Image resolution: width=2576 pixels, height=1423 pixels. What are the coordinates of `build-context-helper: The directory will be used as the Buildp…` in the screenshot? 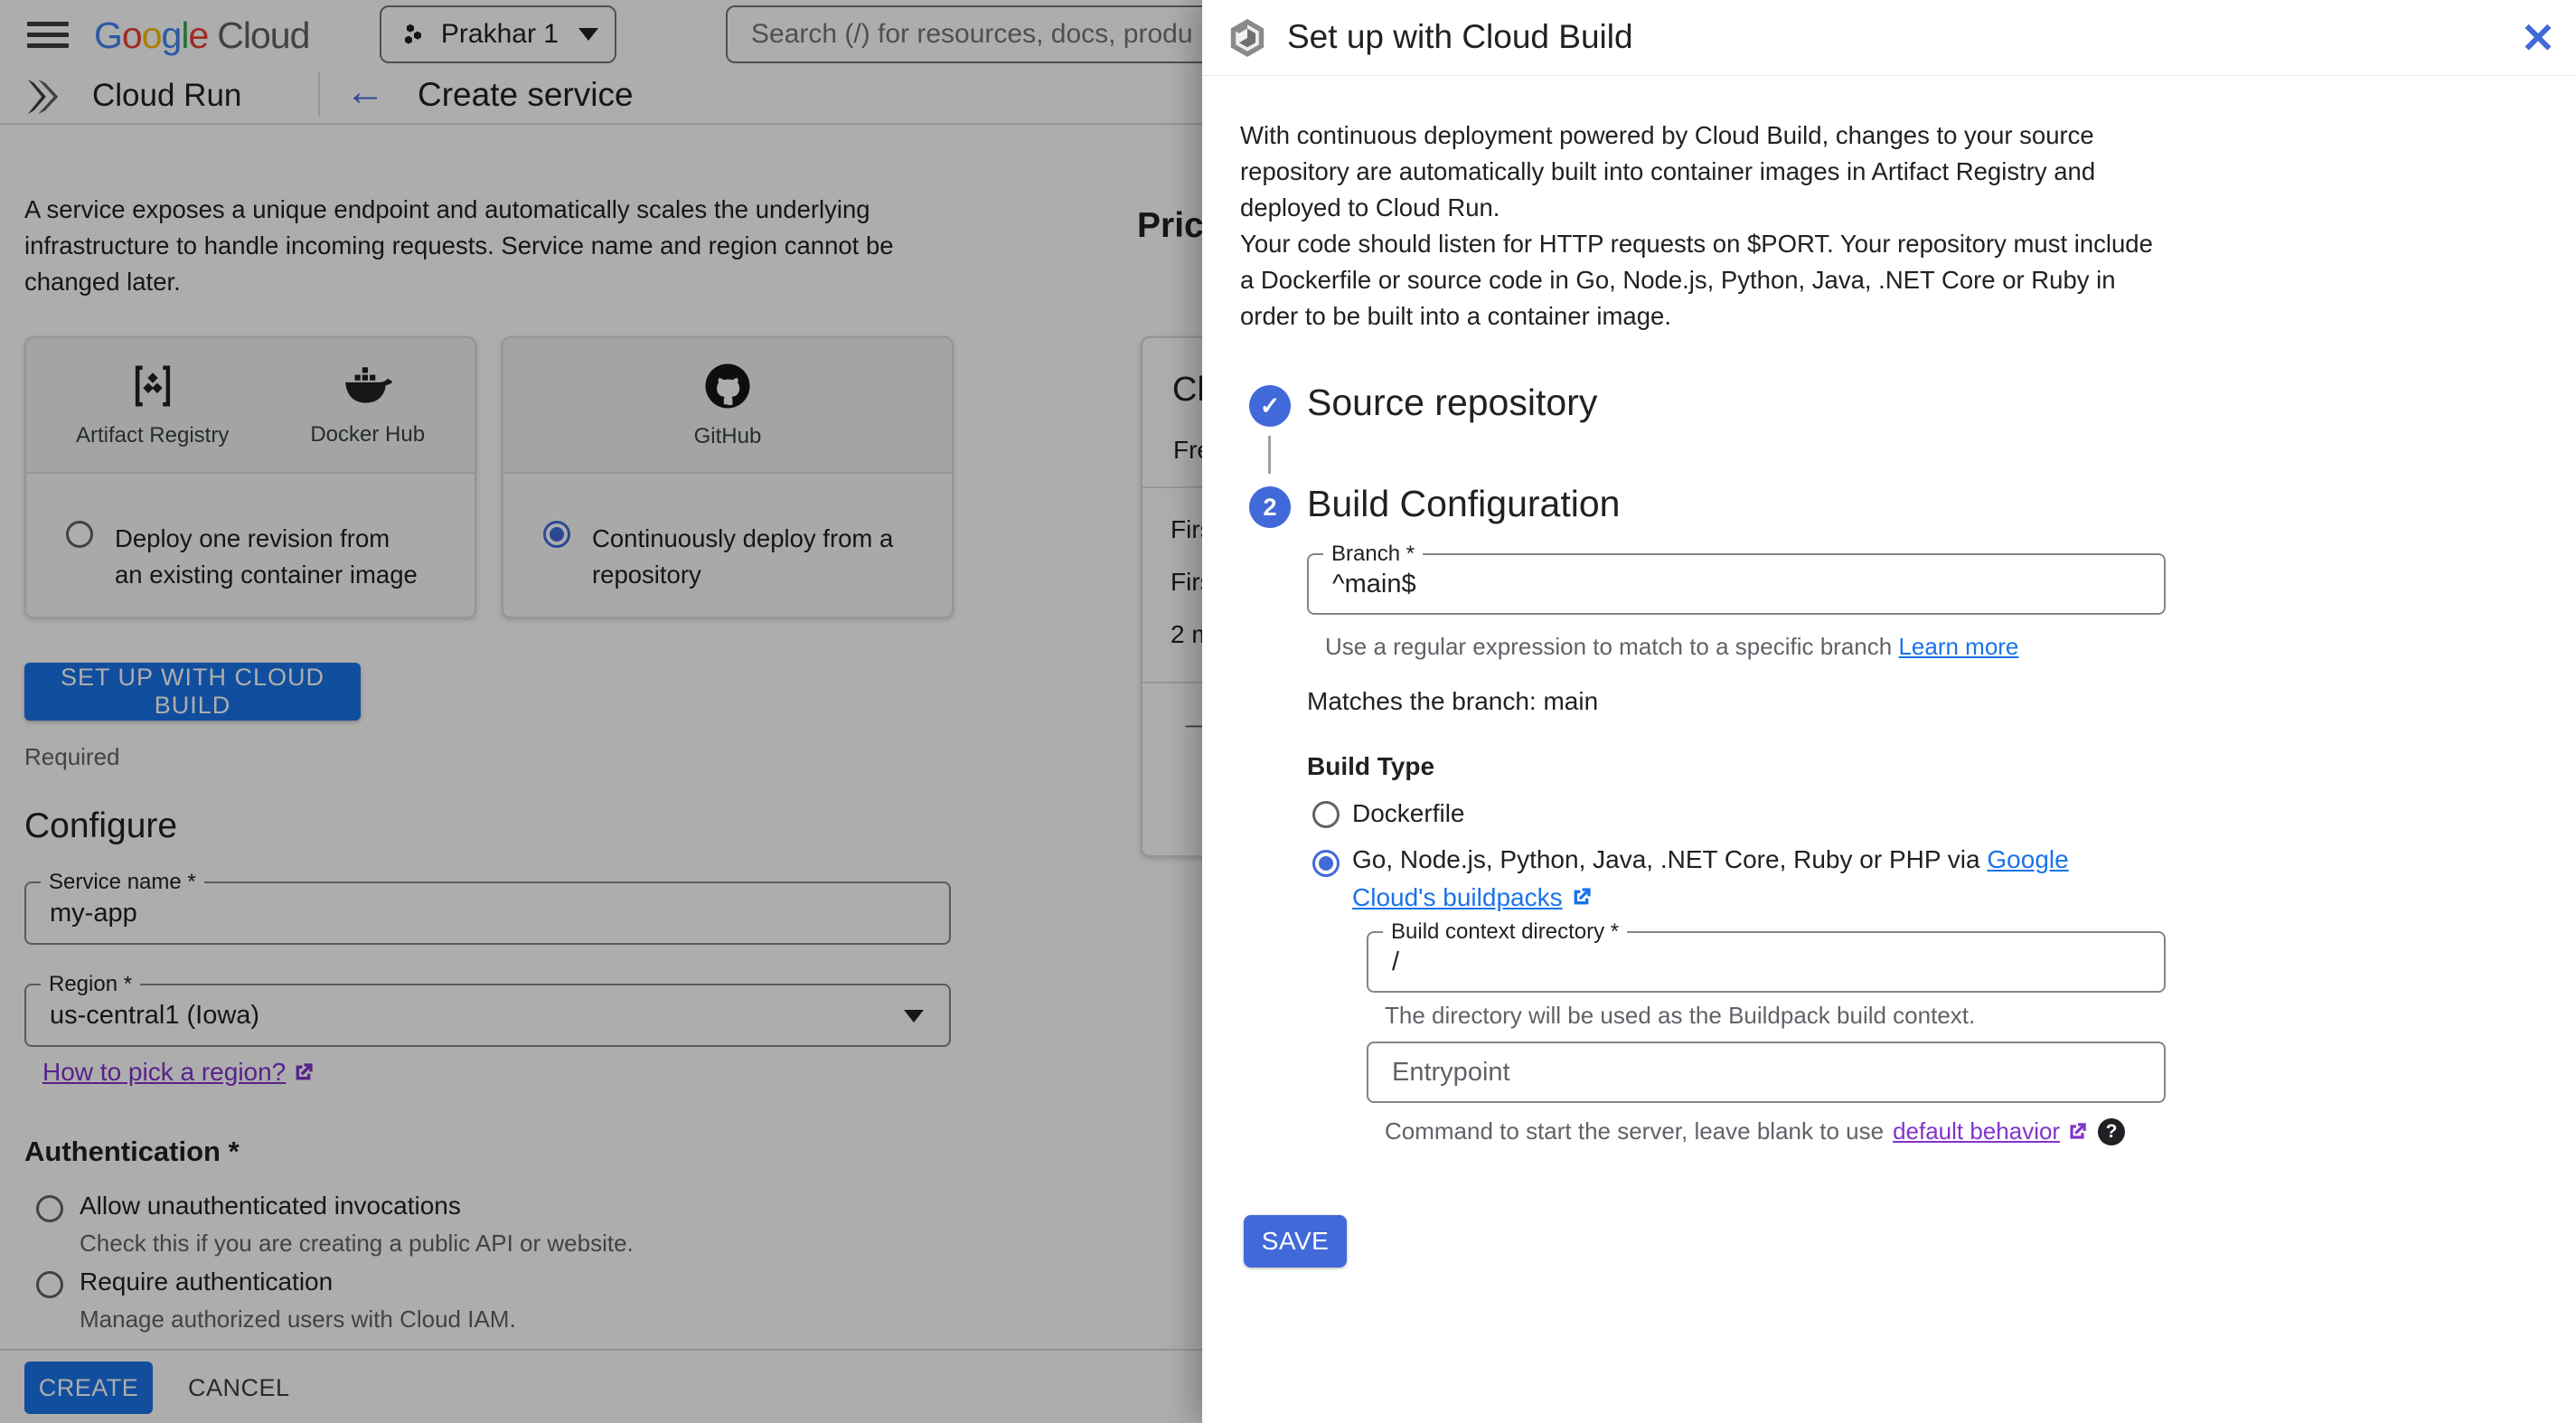 It's located at (1681, 1015).